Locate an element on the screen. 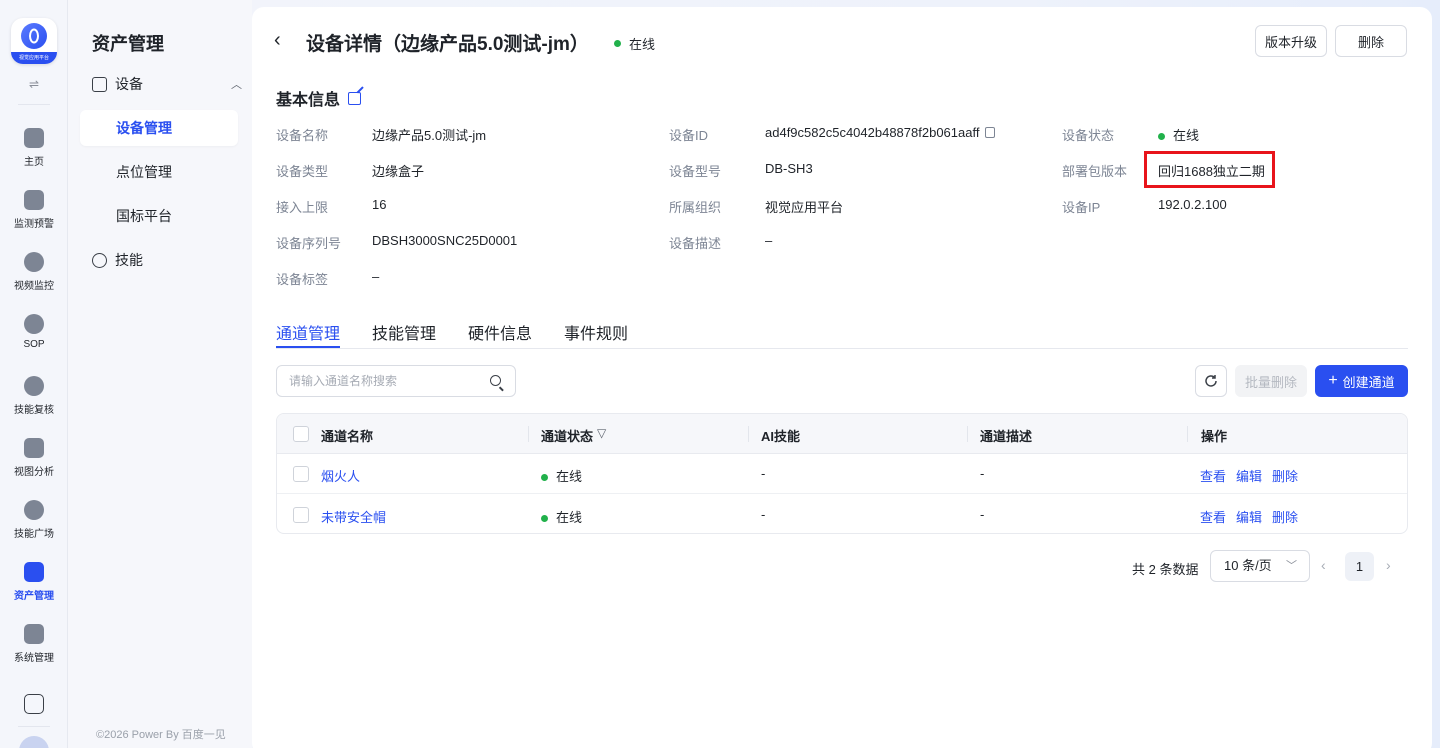 The height and width of the screenshot is (748, 1440). rail-item-sop: SOP is located at coordinates (34, 337).